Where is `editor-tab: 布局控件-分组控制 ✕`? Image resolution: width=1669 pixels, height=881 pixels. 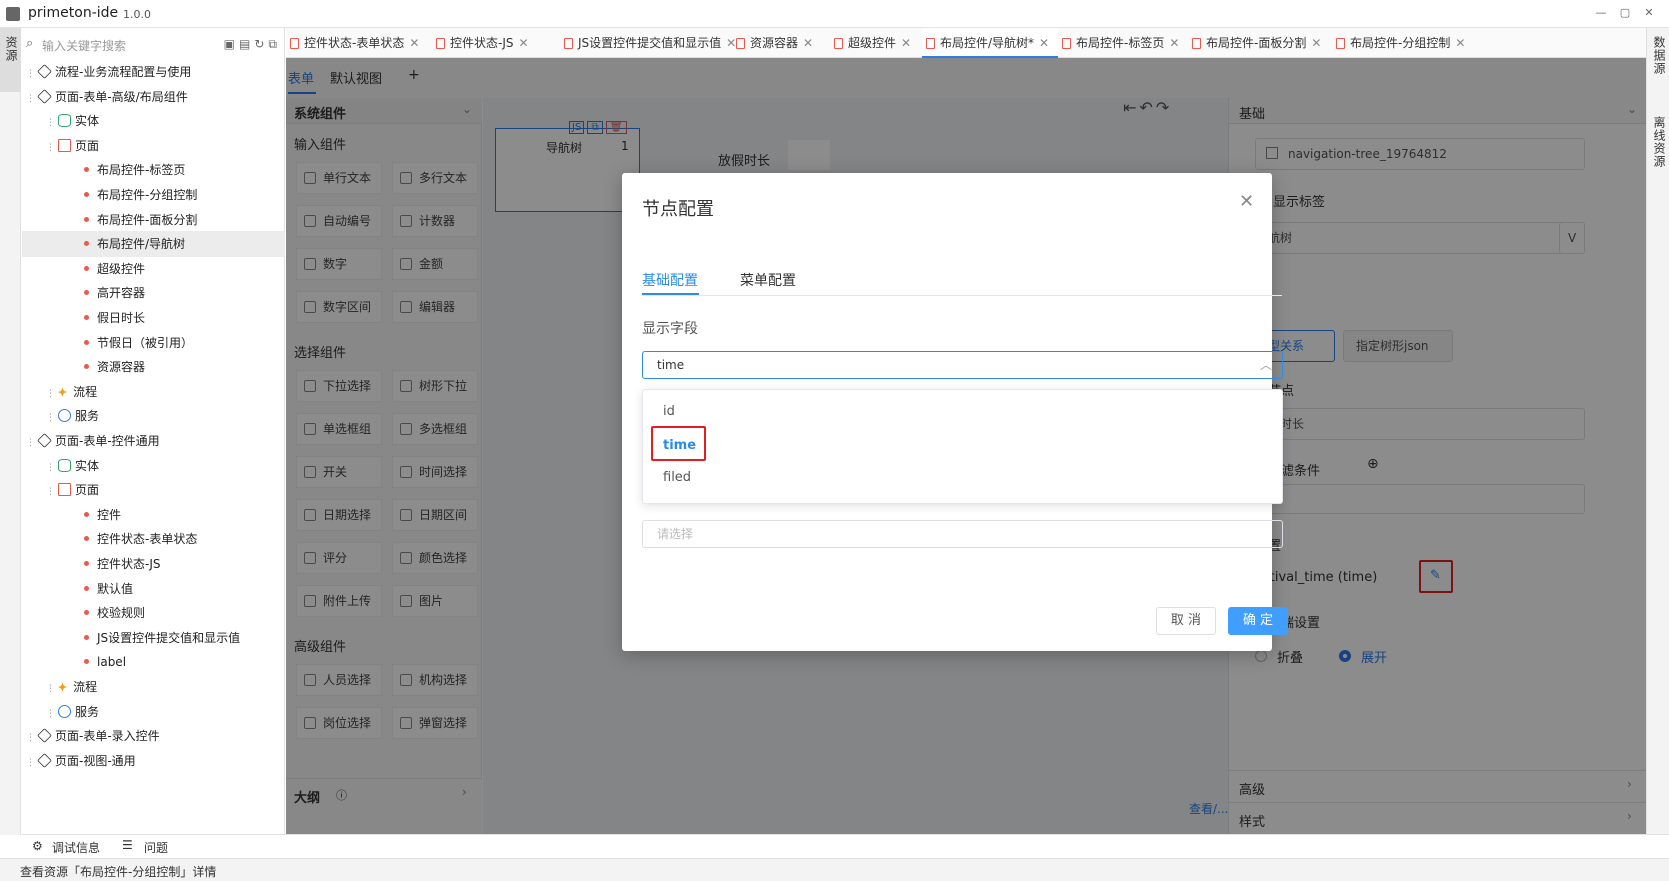
editor-tab: 布局控件-分组控制 ✕ is located at coordinates (1399, 43).